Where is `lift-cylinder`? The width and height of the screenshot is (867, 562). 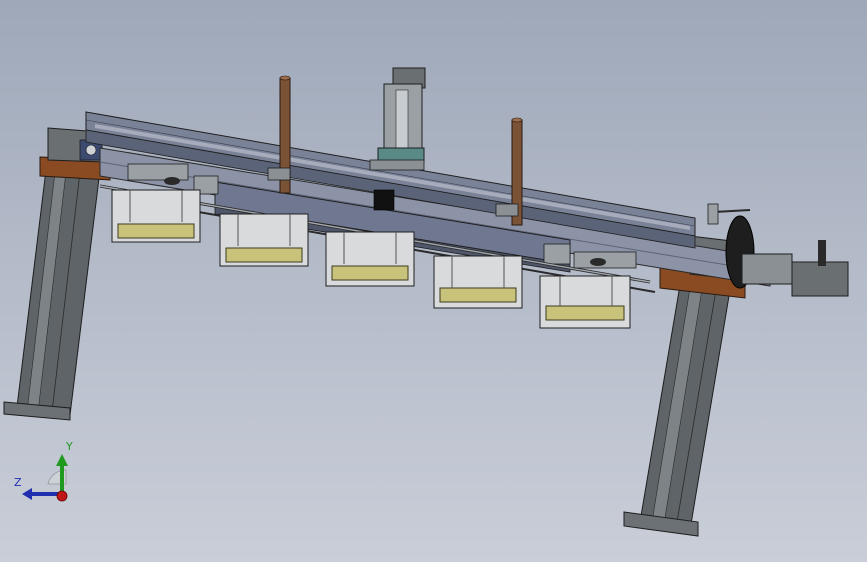
lift-cylinder is located at coordinates (397, 119).